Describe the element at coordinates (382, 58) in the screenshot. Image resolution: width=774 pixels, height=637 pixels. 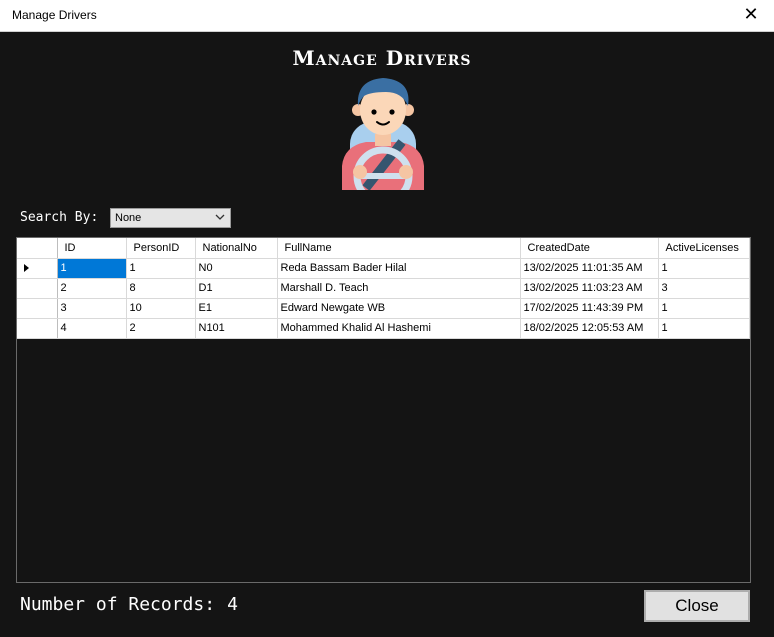
I see `page-title: Manage Drivers` at that location.